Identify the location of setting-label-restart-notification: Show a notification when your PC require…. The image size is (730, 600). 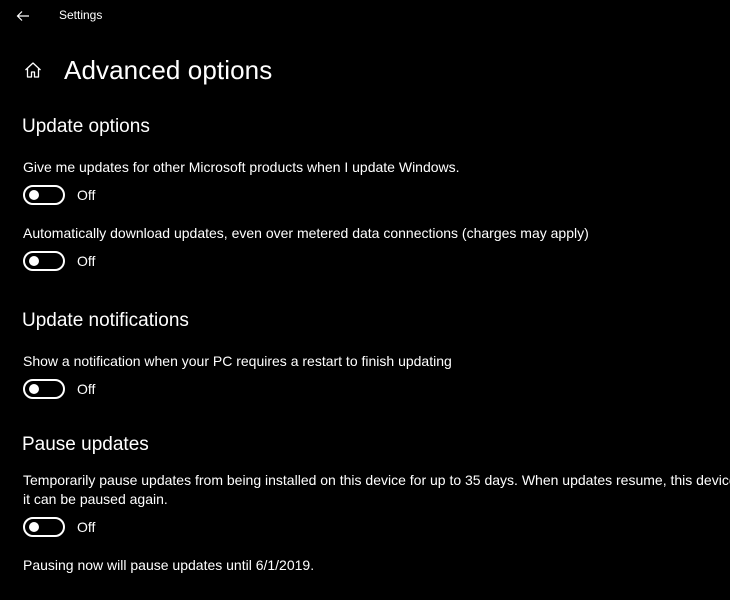
(237, 361).